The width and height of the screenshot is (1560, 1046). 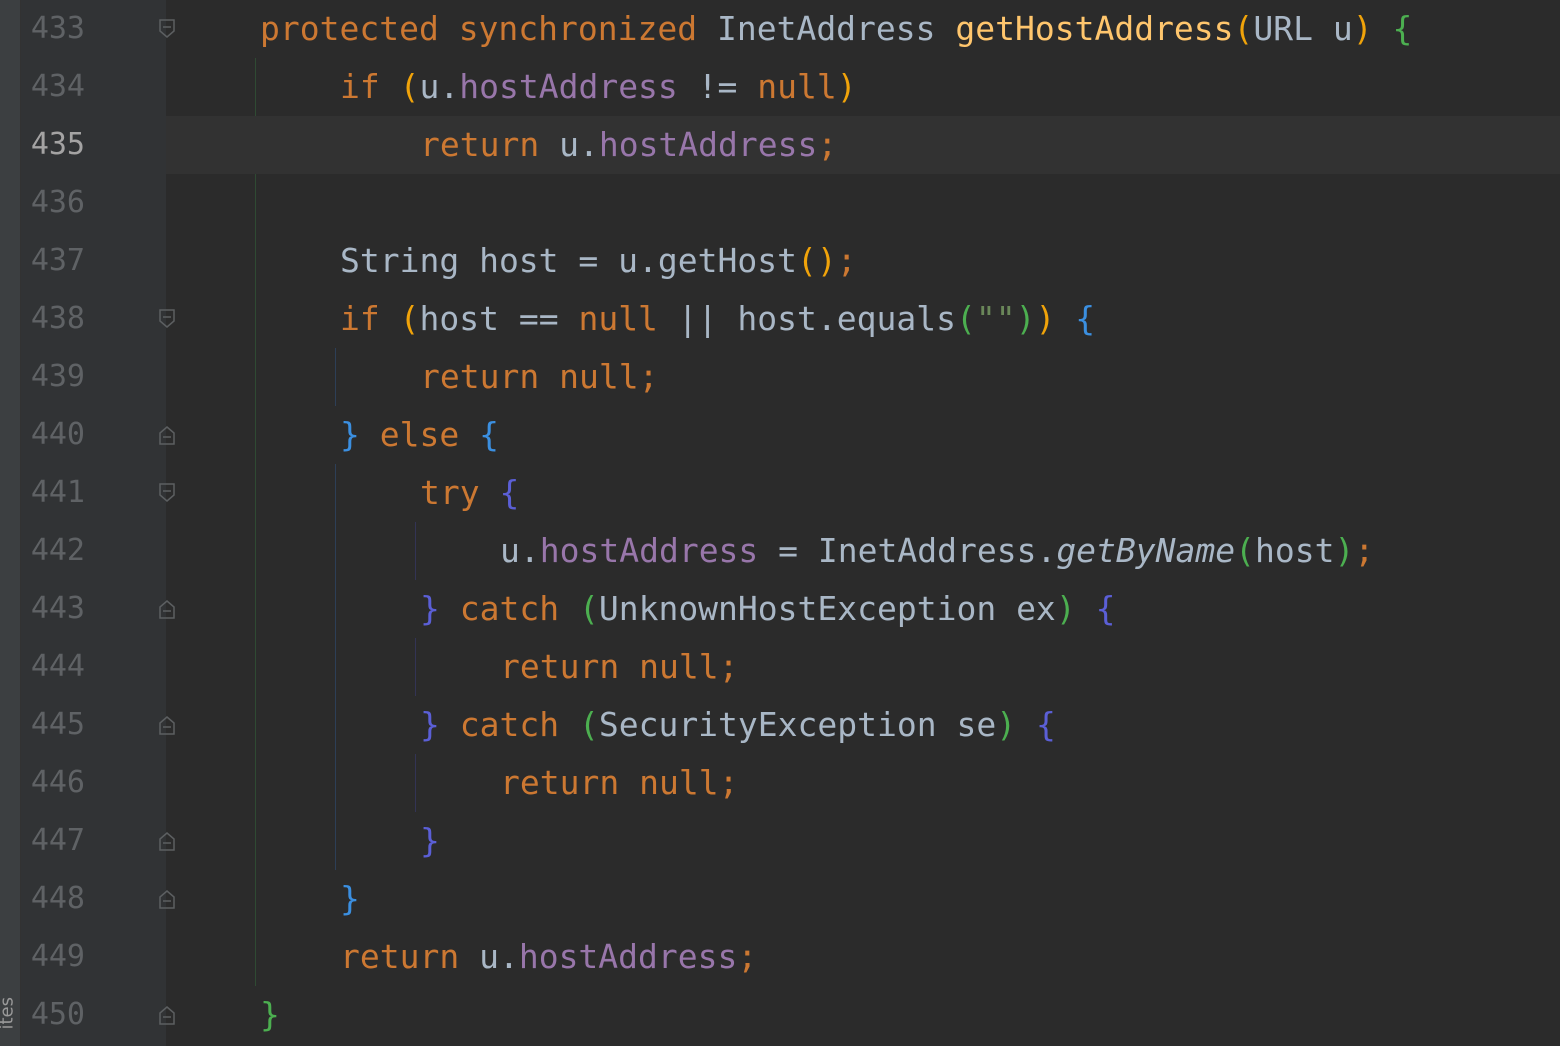 I want to click on identifier-token: UnknownHostException ex, so click(x=827, y=608).